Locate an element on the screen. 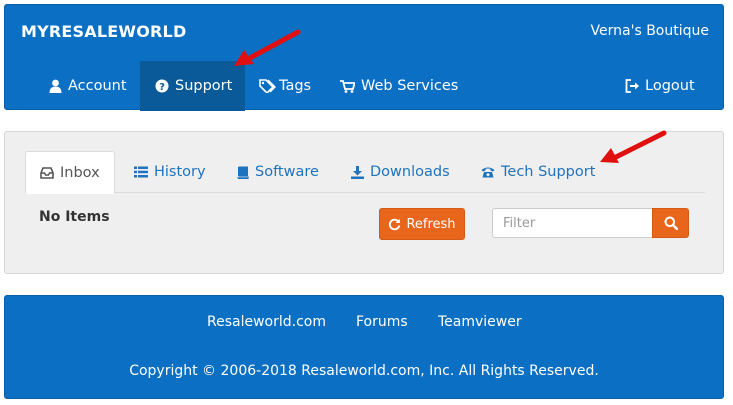  search-button is located at coordinates (670, 223).